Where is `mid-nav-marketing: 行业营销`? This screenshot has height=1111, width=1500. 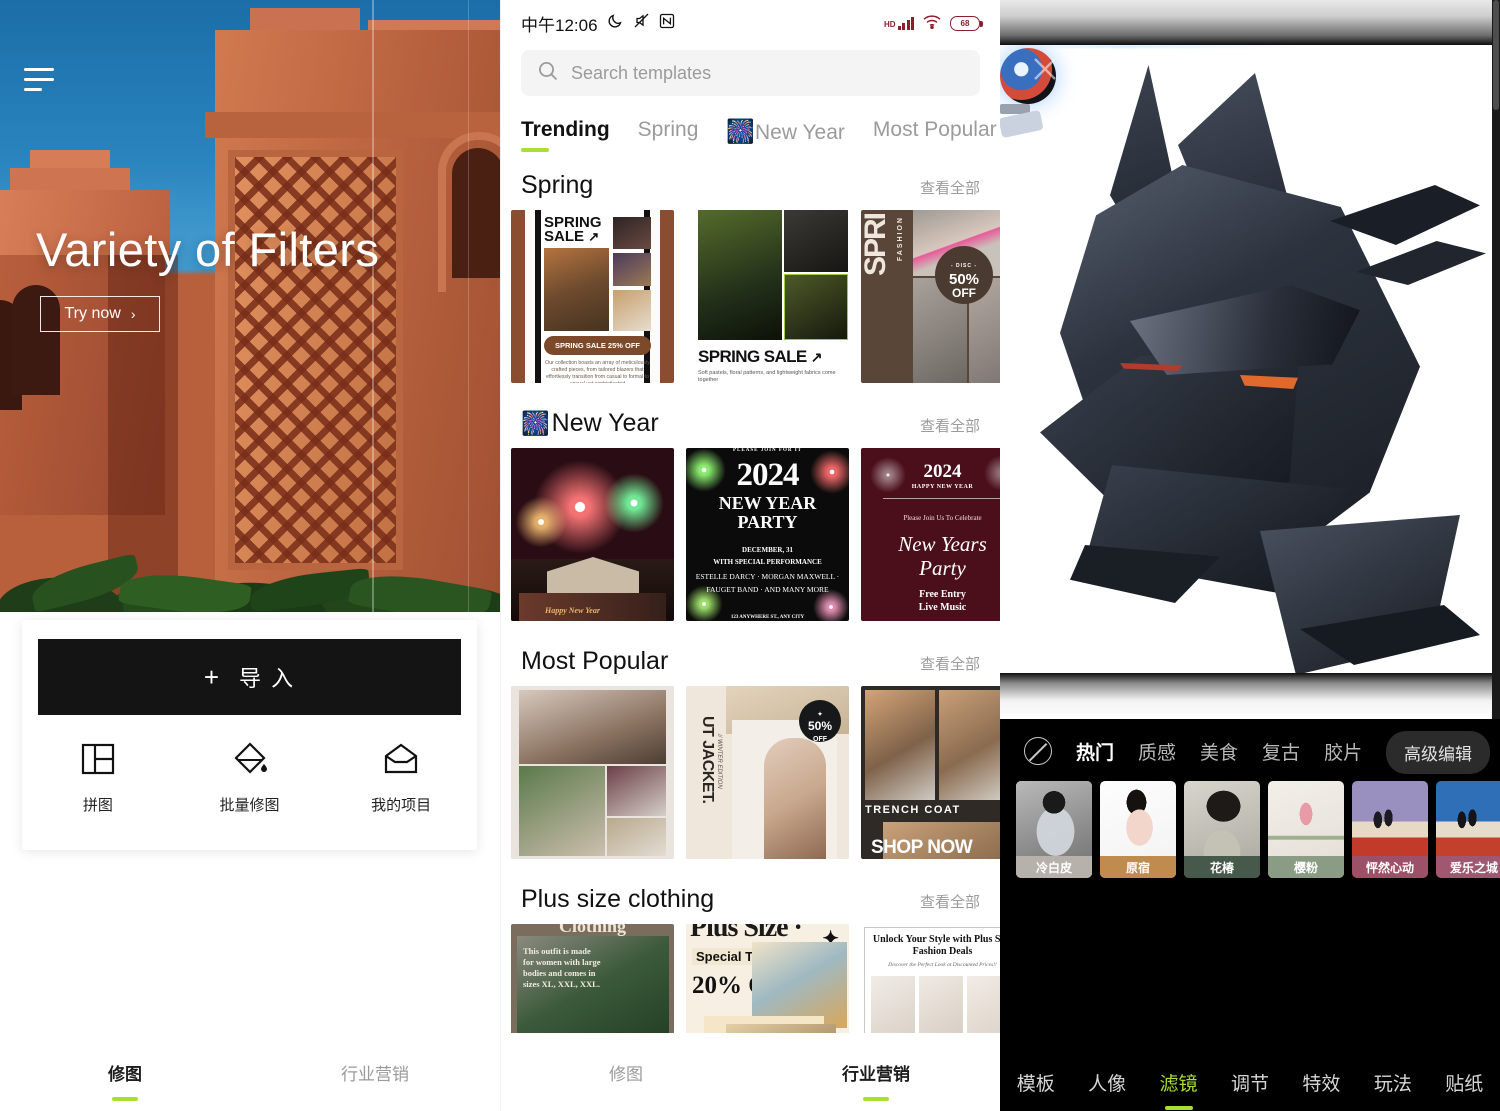
mid-nav-marketing: 行业营销 is located at coordinates (875, 1080).